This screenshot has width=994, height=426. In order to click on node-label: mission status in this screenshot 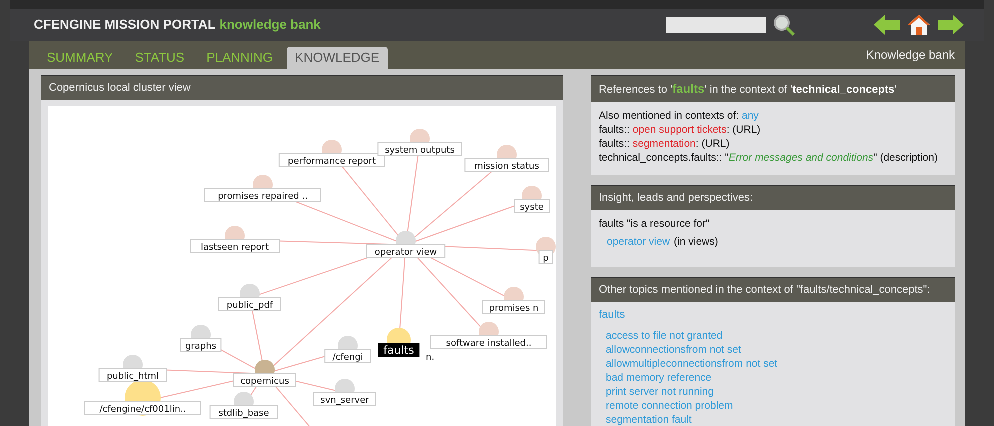, I will do `click(507, 165)`.